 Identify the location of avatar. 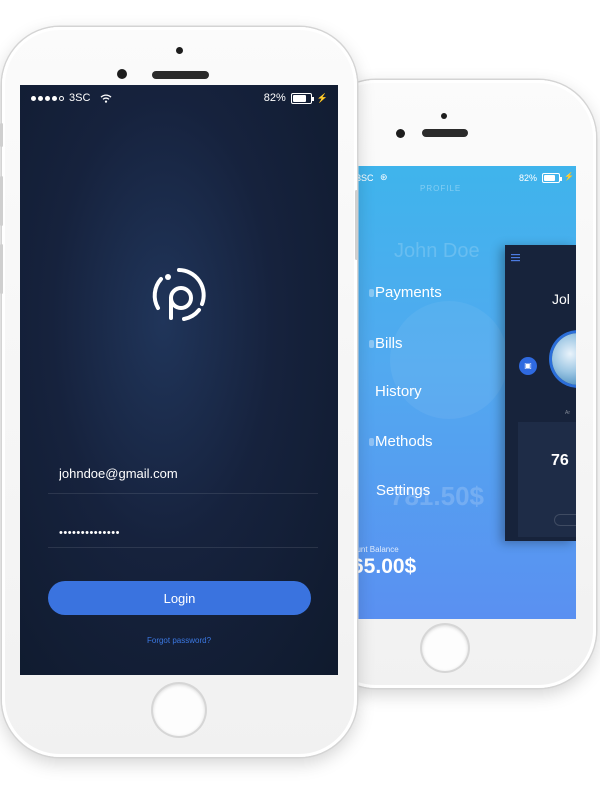
(564, 359).